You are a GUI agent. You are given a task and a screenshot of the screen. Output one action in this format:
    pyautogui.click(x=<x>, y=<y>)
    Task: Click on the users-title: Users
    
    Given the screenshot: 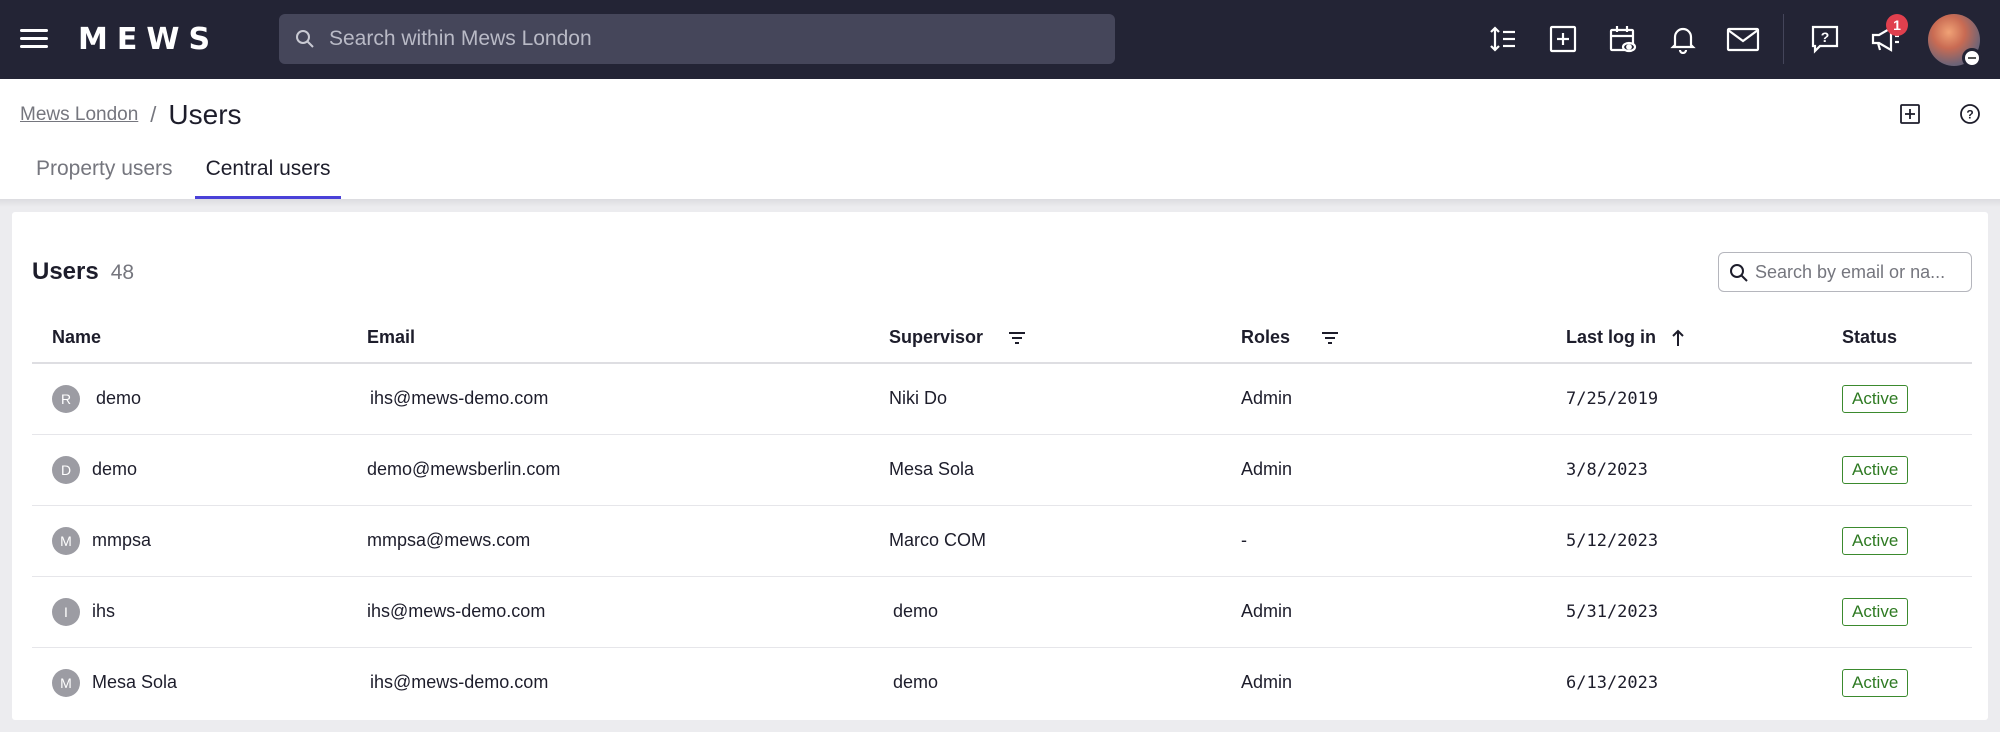 What is the action you would take?
    pyautogui.click(x=65, y=271)
    